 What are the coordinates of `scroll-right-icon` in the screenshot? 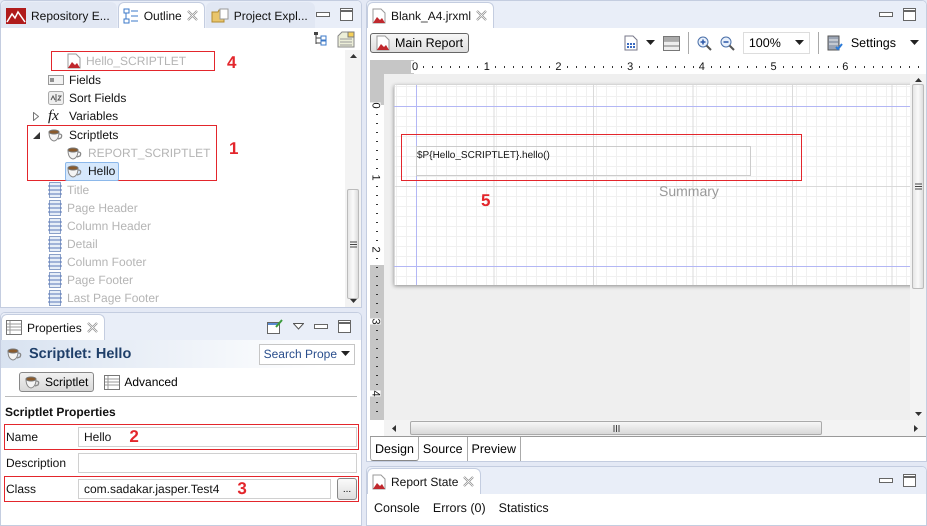 It's located at (916, 428).